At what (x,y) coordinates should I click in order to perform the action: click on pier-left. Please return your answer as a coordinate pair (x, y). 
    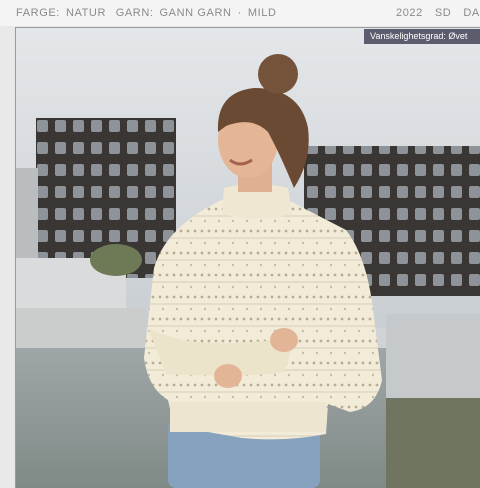
    Looking at the image, I should click on (81, 328).